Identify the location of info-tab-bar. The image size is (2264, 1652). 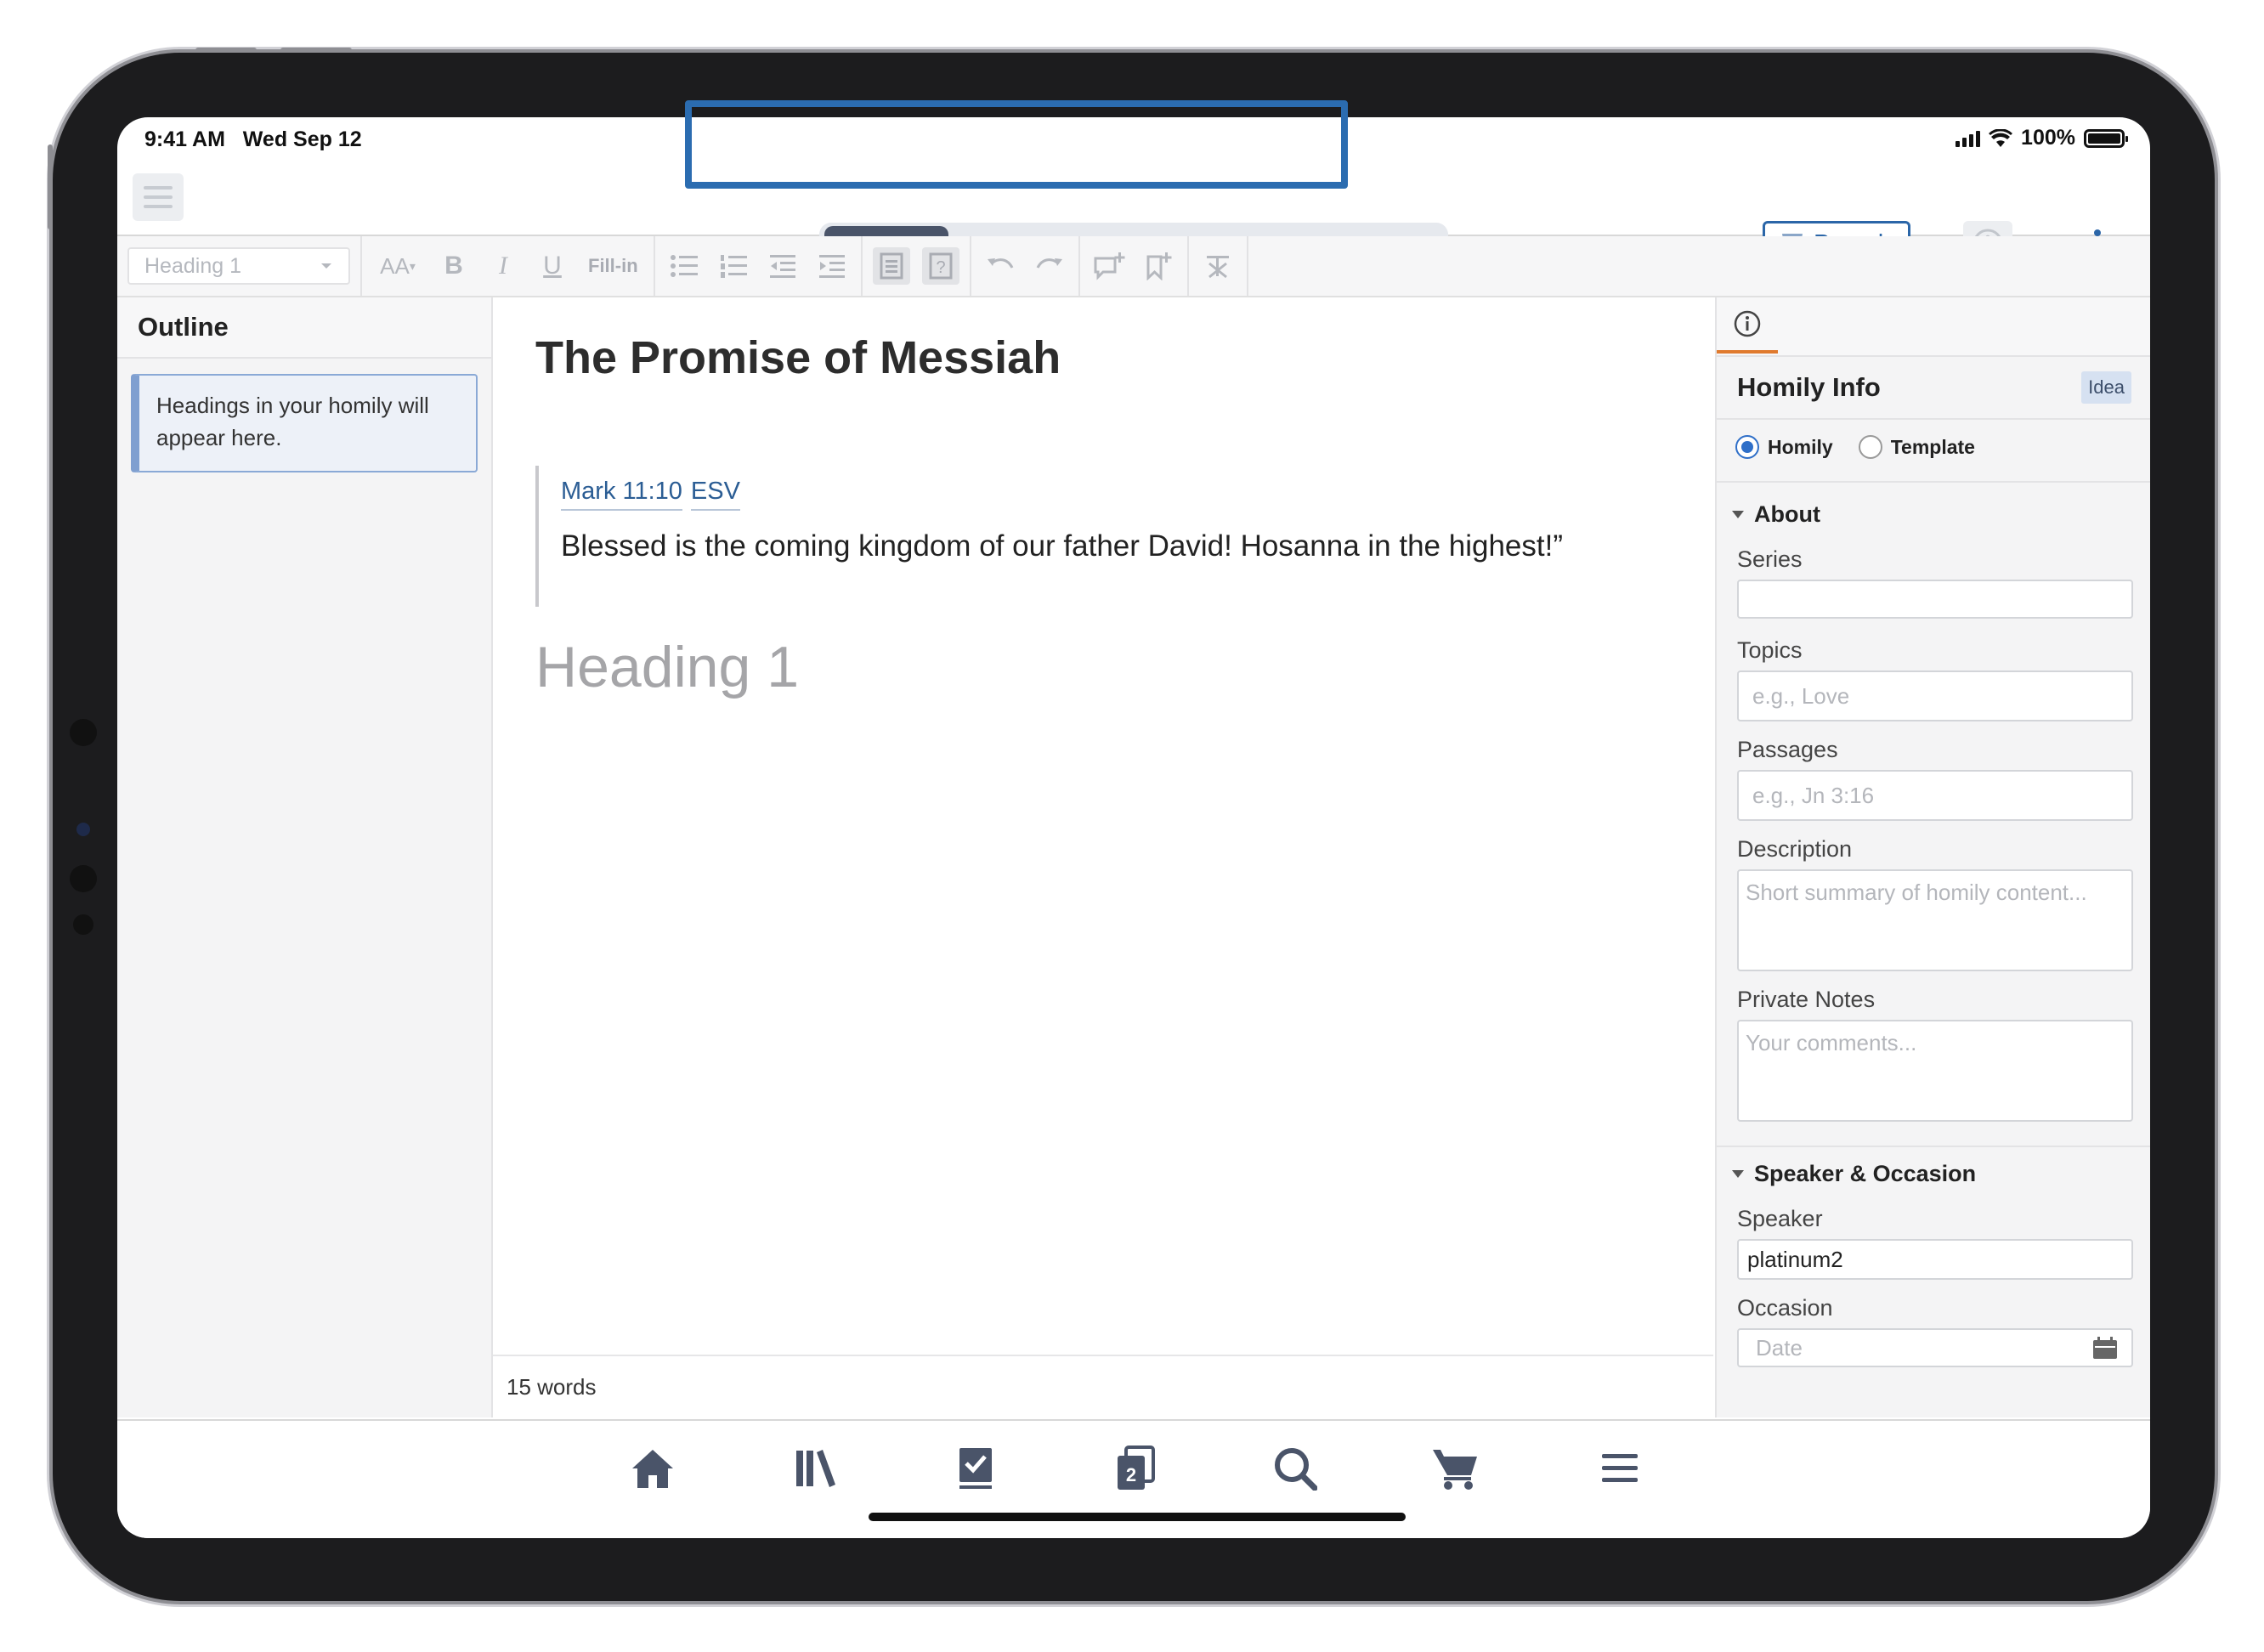
(1933, 327).